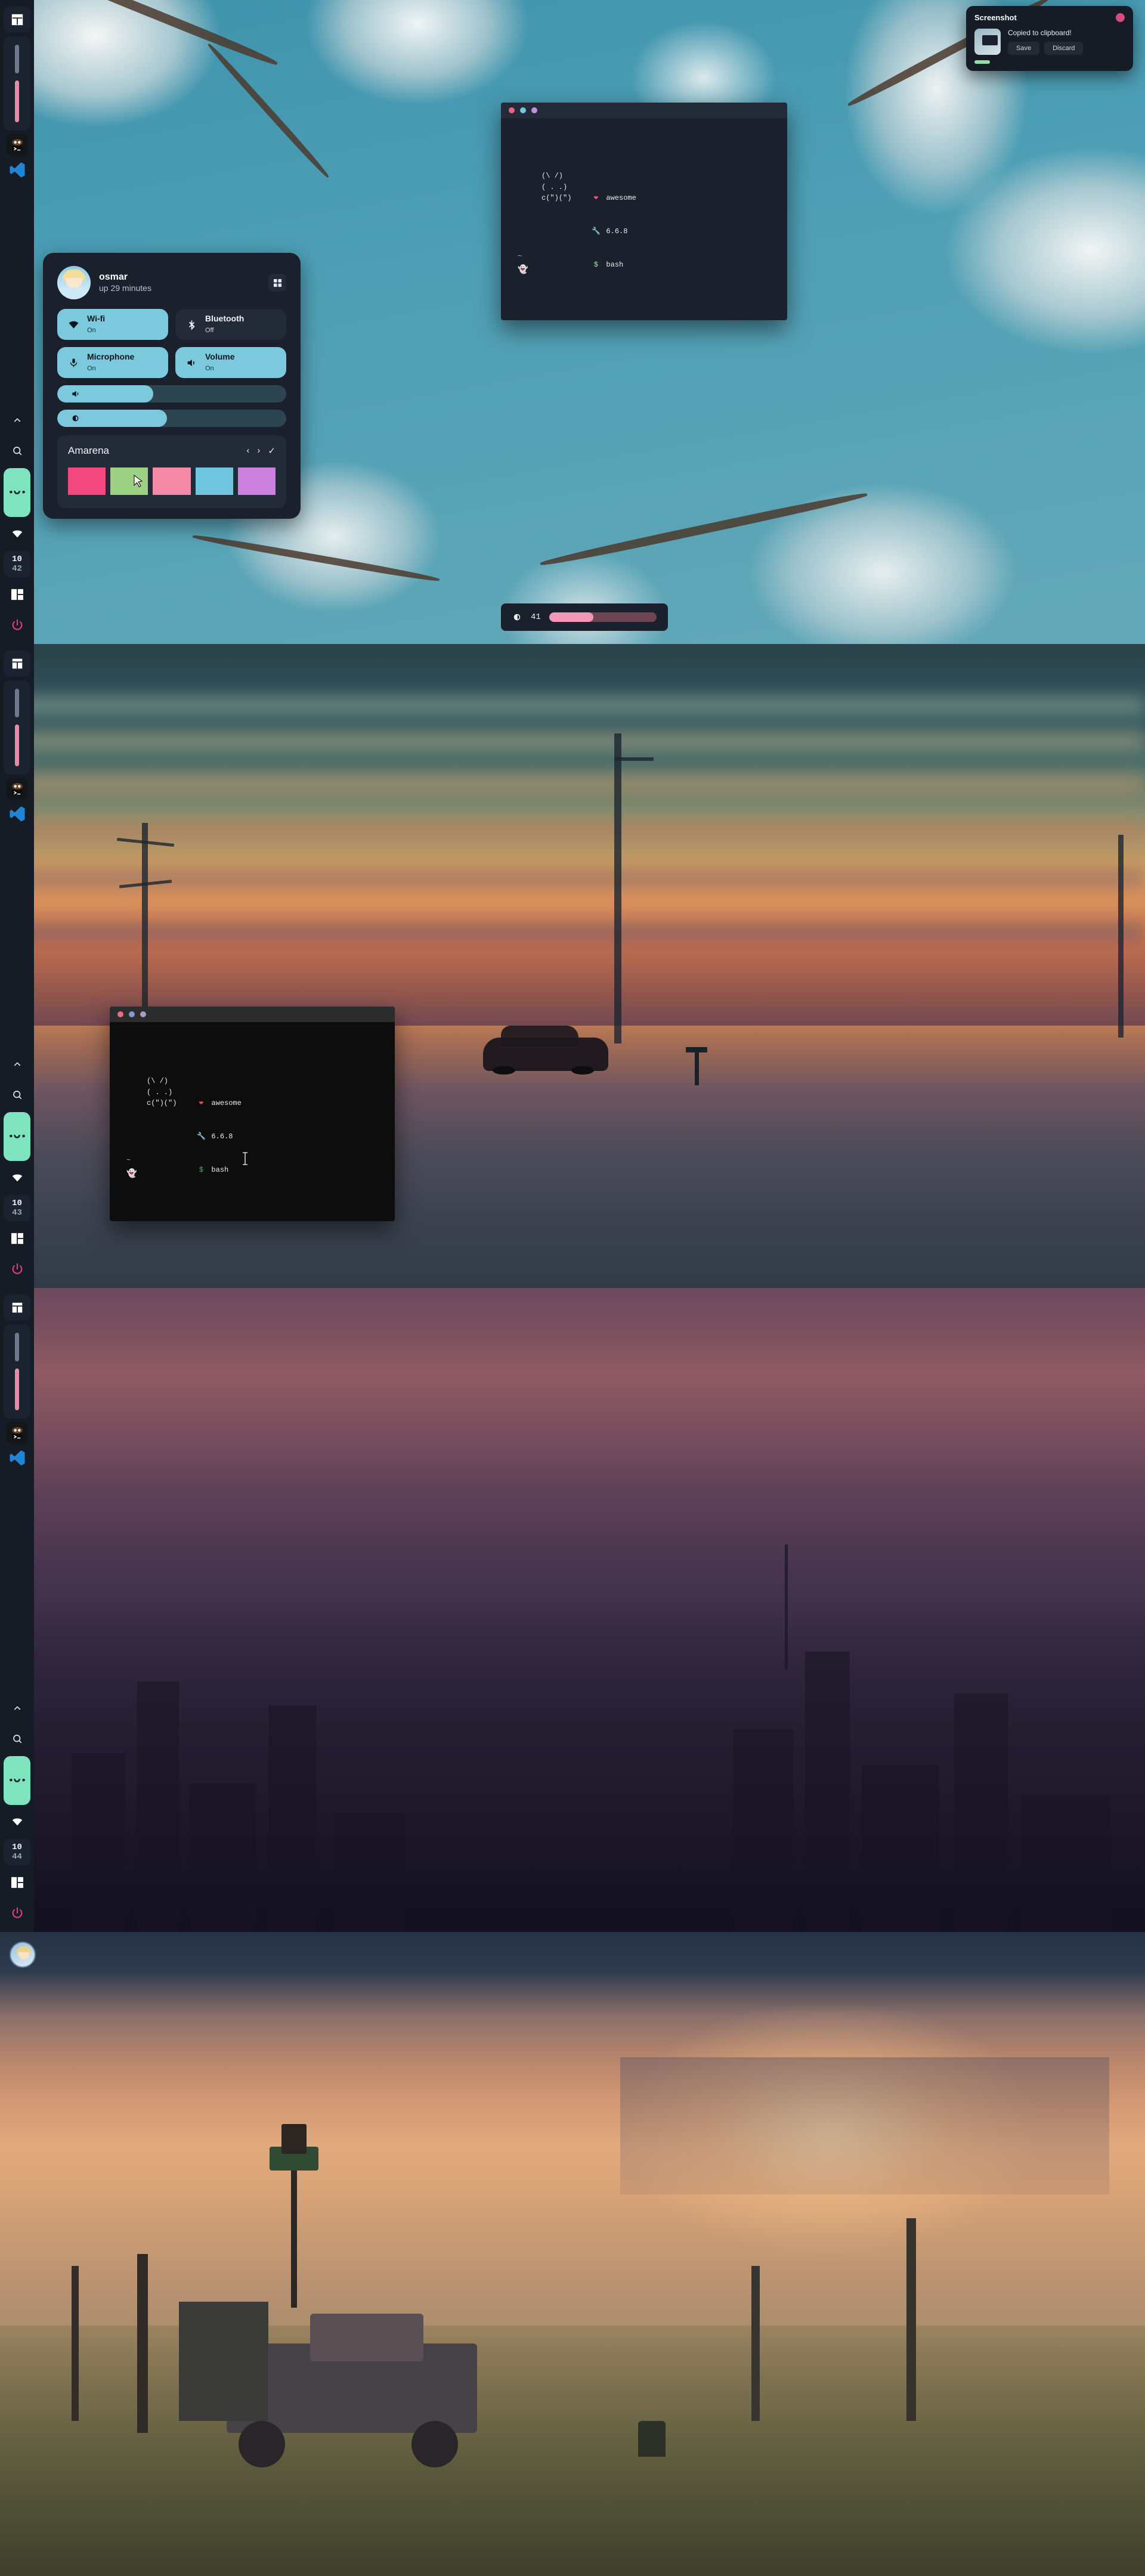 This screenshot has width=1145, height=2576. What do you see at coordinates (603, 617) in the screenshot?
I see `brightness-bar` at bounding box center [603, 617].